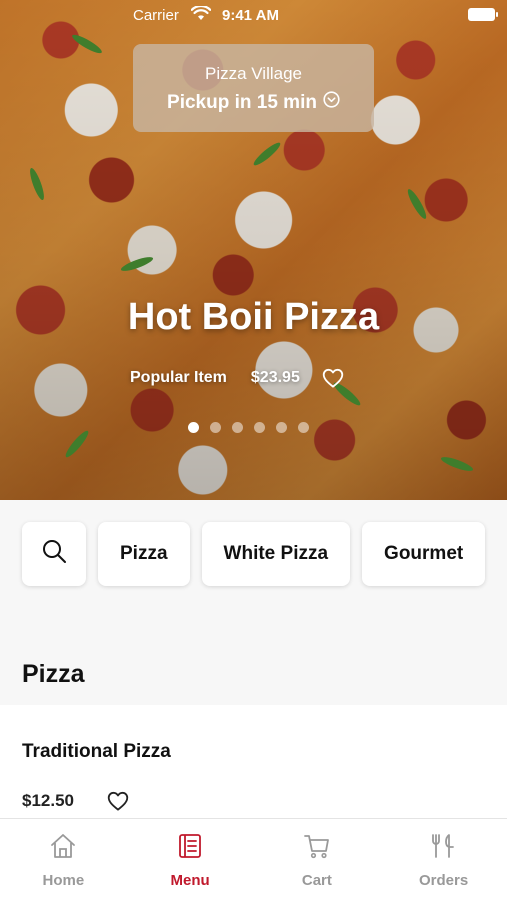 The width and height of the screenshot is (507, 900). I want to click on pickup-time: Pickup in 15 min, so click(253, 102).